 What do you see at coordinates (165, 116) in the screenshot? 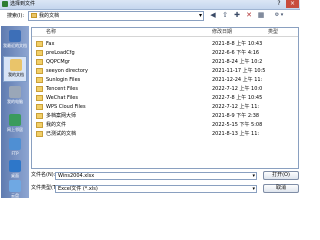
I see `list-item: 多档案网大师 2021-8-9 下午 2:38` at bounding box center [165, 116].